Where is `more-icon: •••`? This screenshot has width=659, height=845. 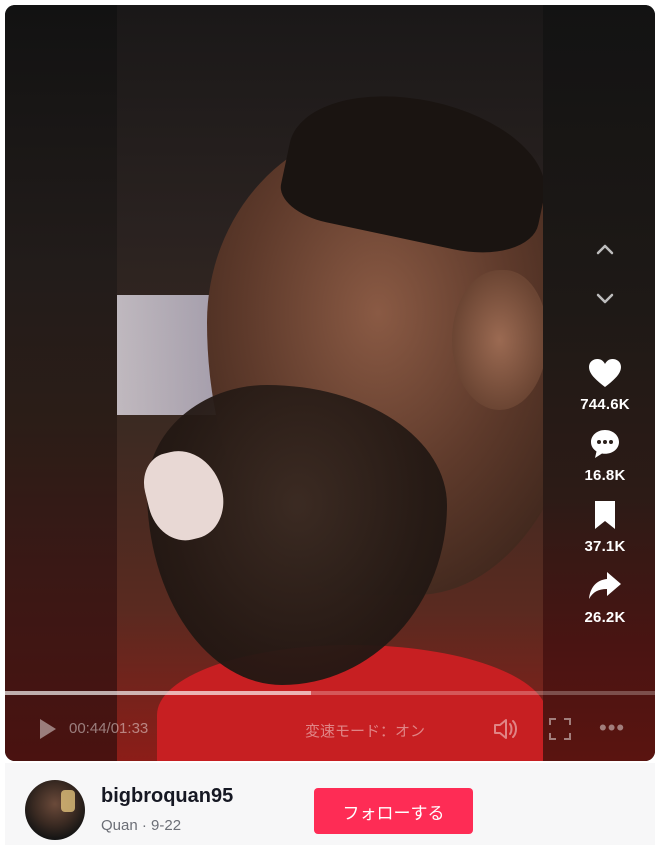
more-icon: ••• is located at coordinates (612, 728).